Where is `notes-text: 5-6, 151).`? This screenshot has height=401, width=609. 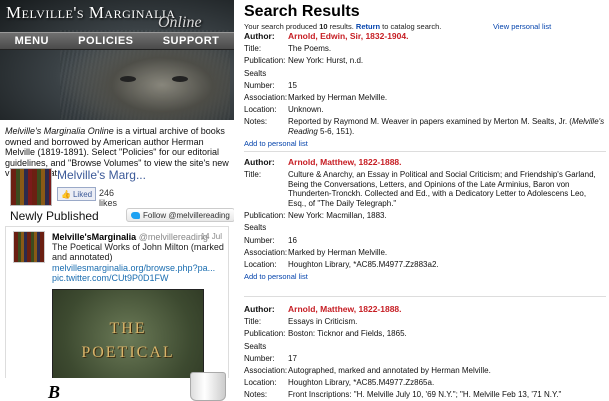 notes-text: 5-6, 151). is located at coordinates (336, 131).